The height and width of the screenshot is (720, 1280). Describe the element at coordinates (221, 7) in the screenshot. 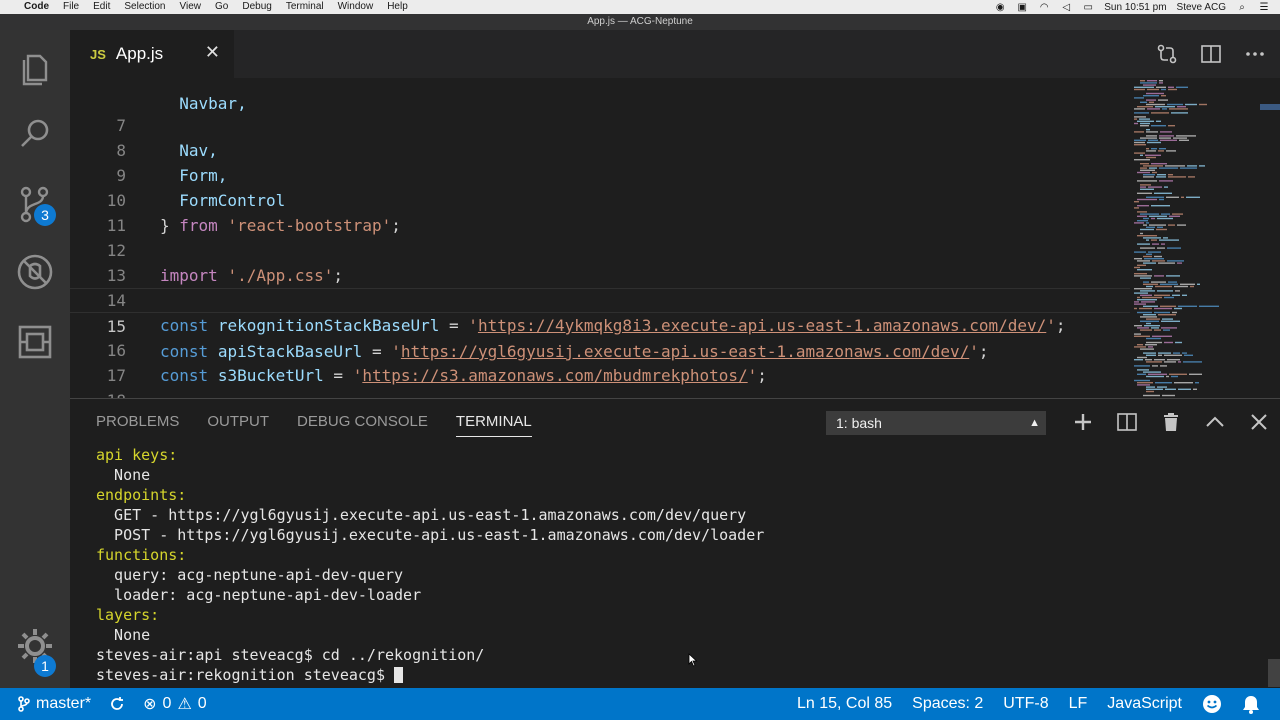

I see `menu-go: Go` at that location.